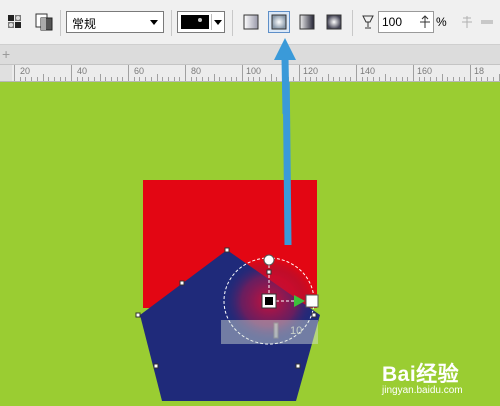 The height and width of the screenshot is (406, 500). I want to click on baidu-jingyan-watermark: Bai经验 jingyan.baidu.com, so click(427, 378).